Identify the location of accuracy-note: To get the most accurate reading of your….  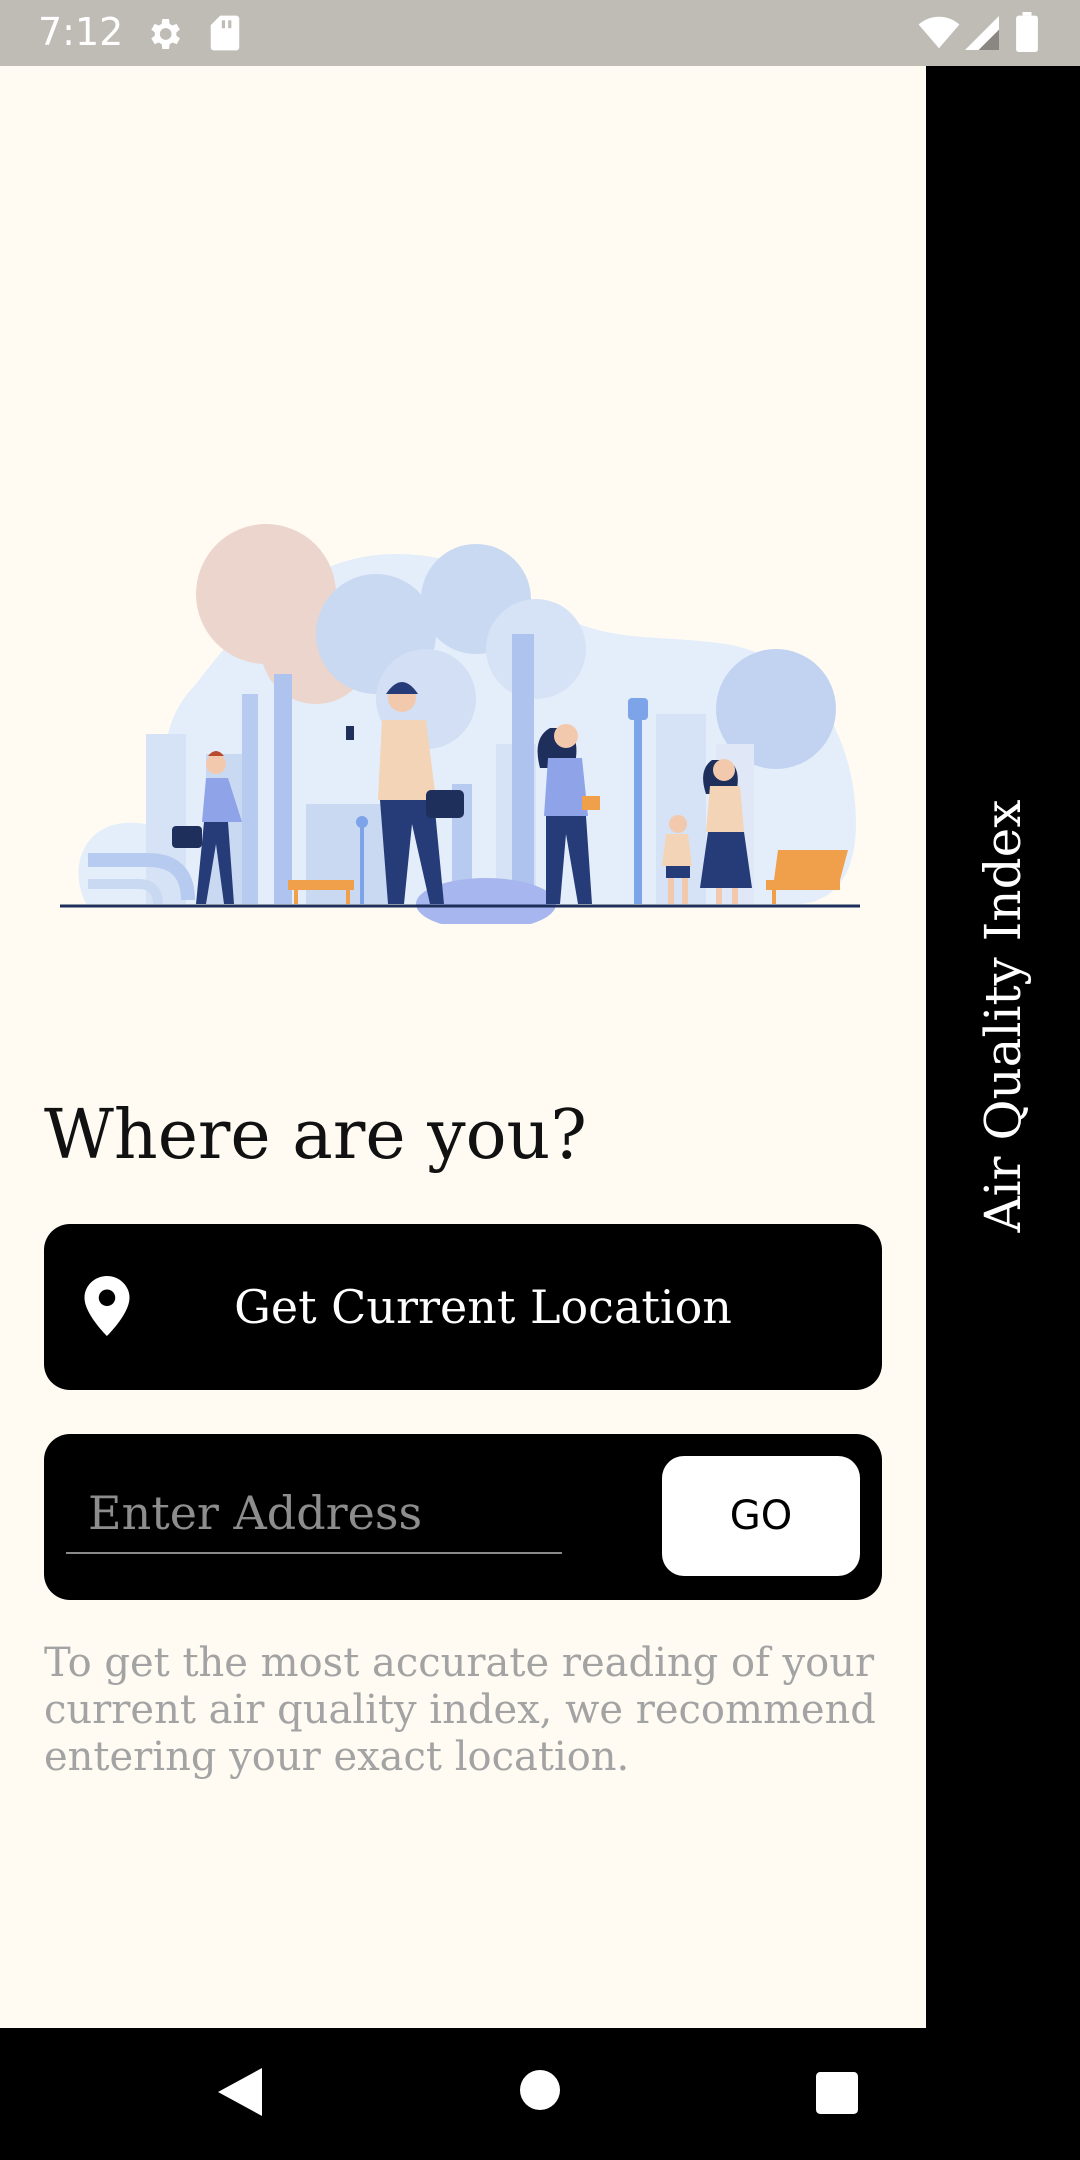
(460, 1710).